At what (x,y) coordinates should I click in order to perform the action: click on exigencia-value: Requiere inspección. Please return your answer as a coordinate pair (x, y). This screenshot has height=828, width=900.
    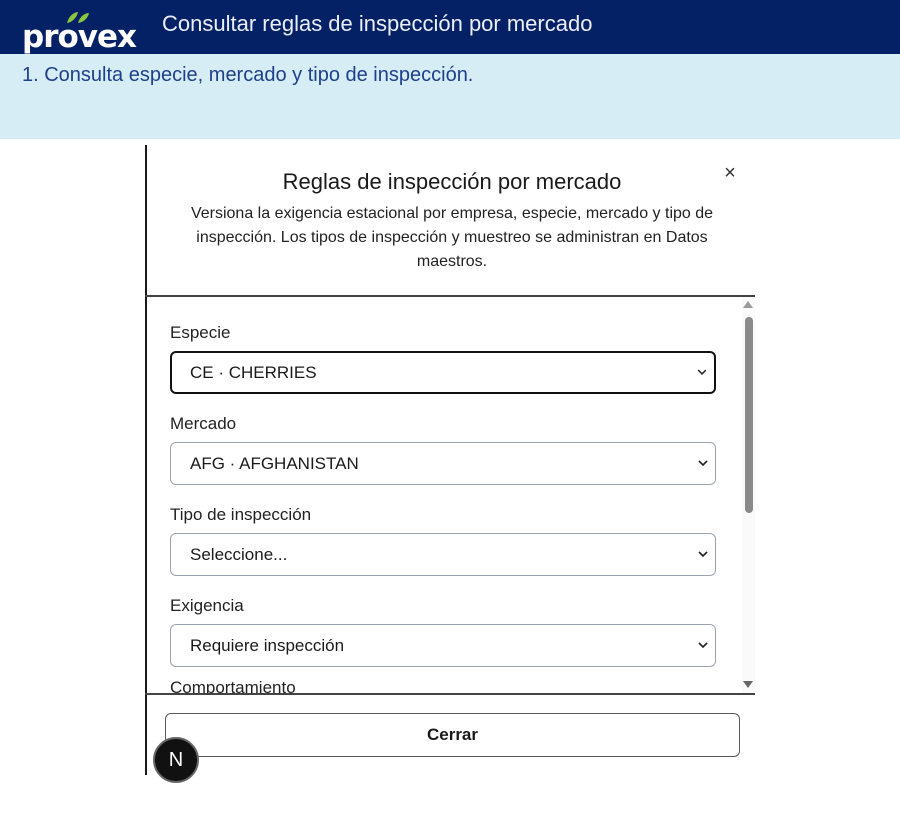
    Looking at the image, I should click on (267, 645).